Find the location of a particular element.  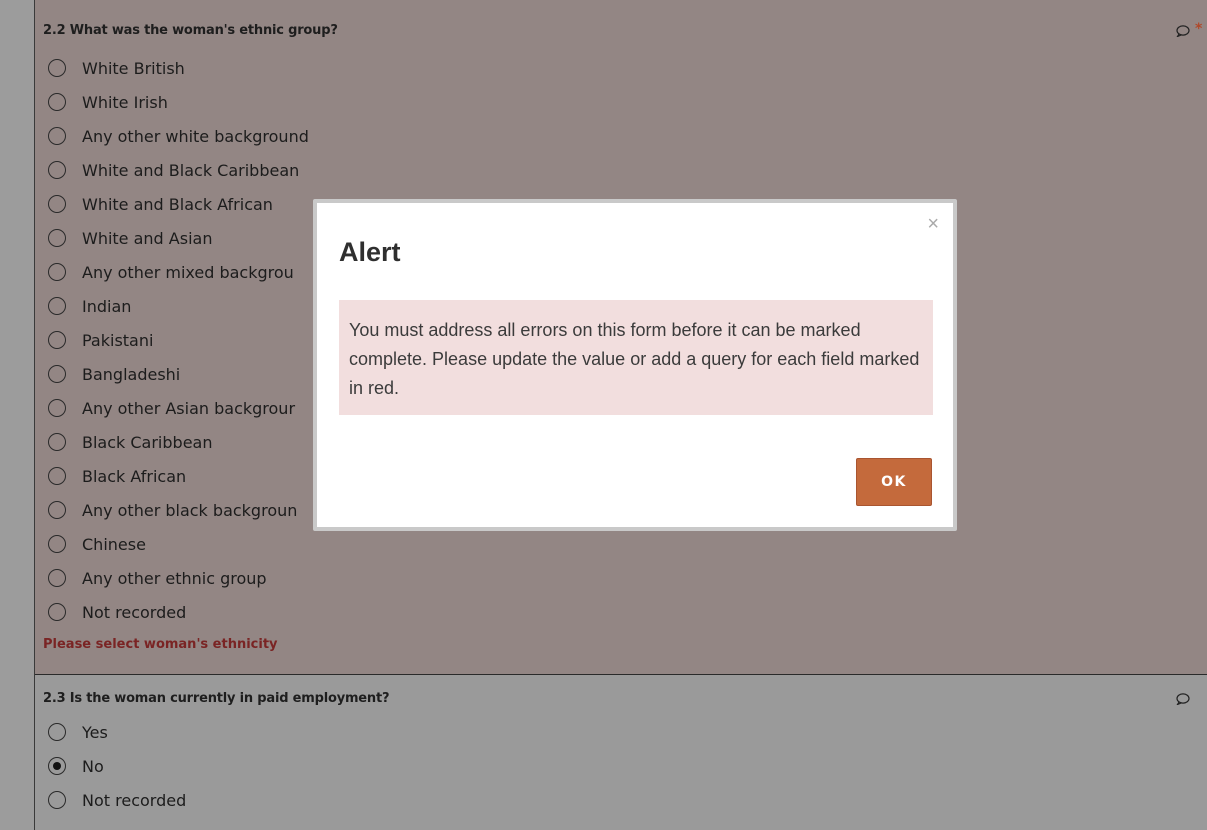

radio-option: White and Asian is located at coordinates (130, 238).